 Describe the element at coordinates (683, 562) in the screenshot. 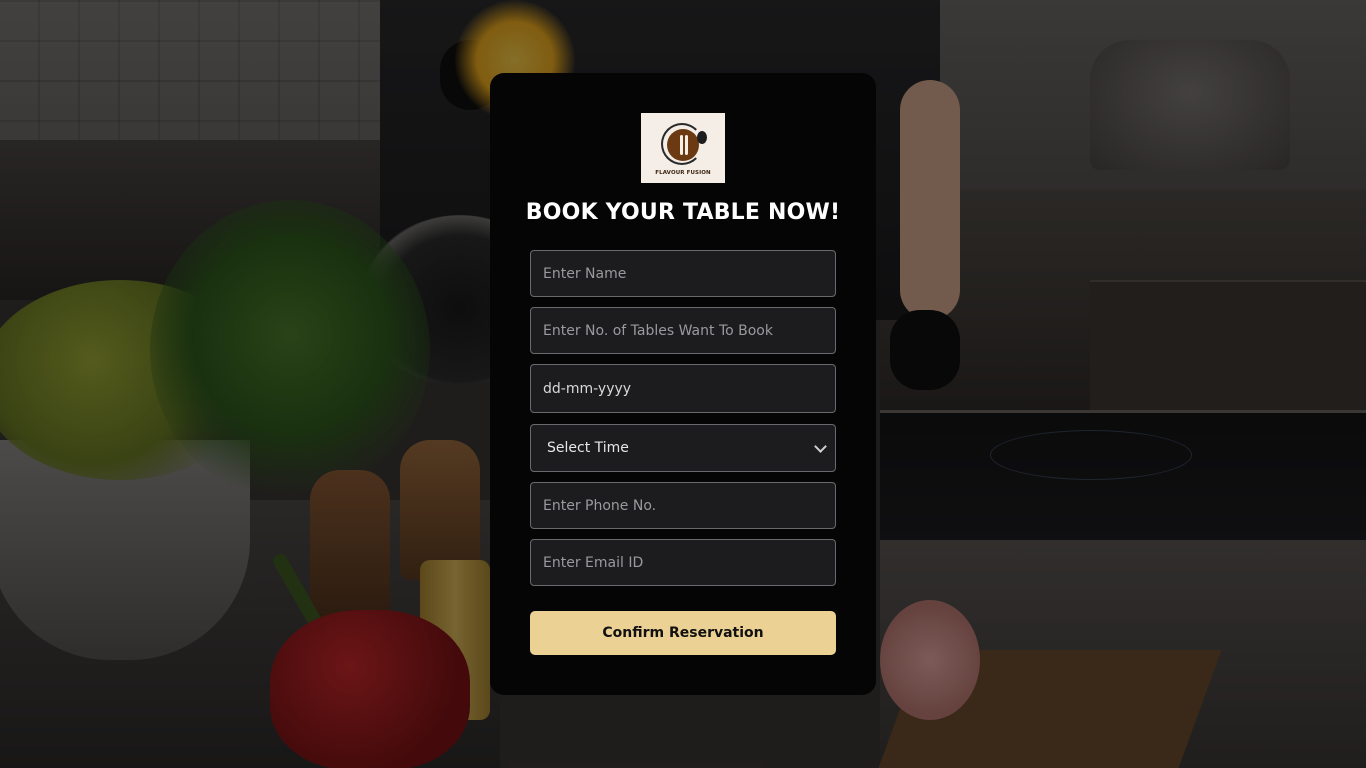

I see `email-input` at that location.